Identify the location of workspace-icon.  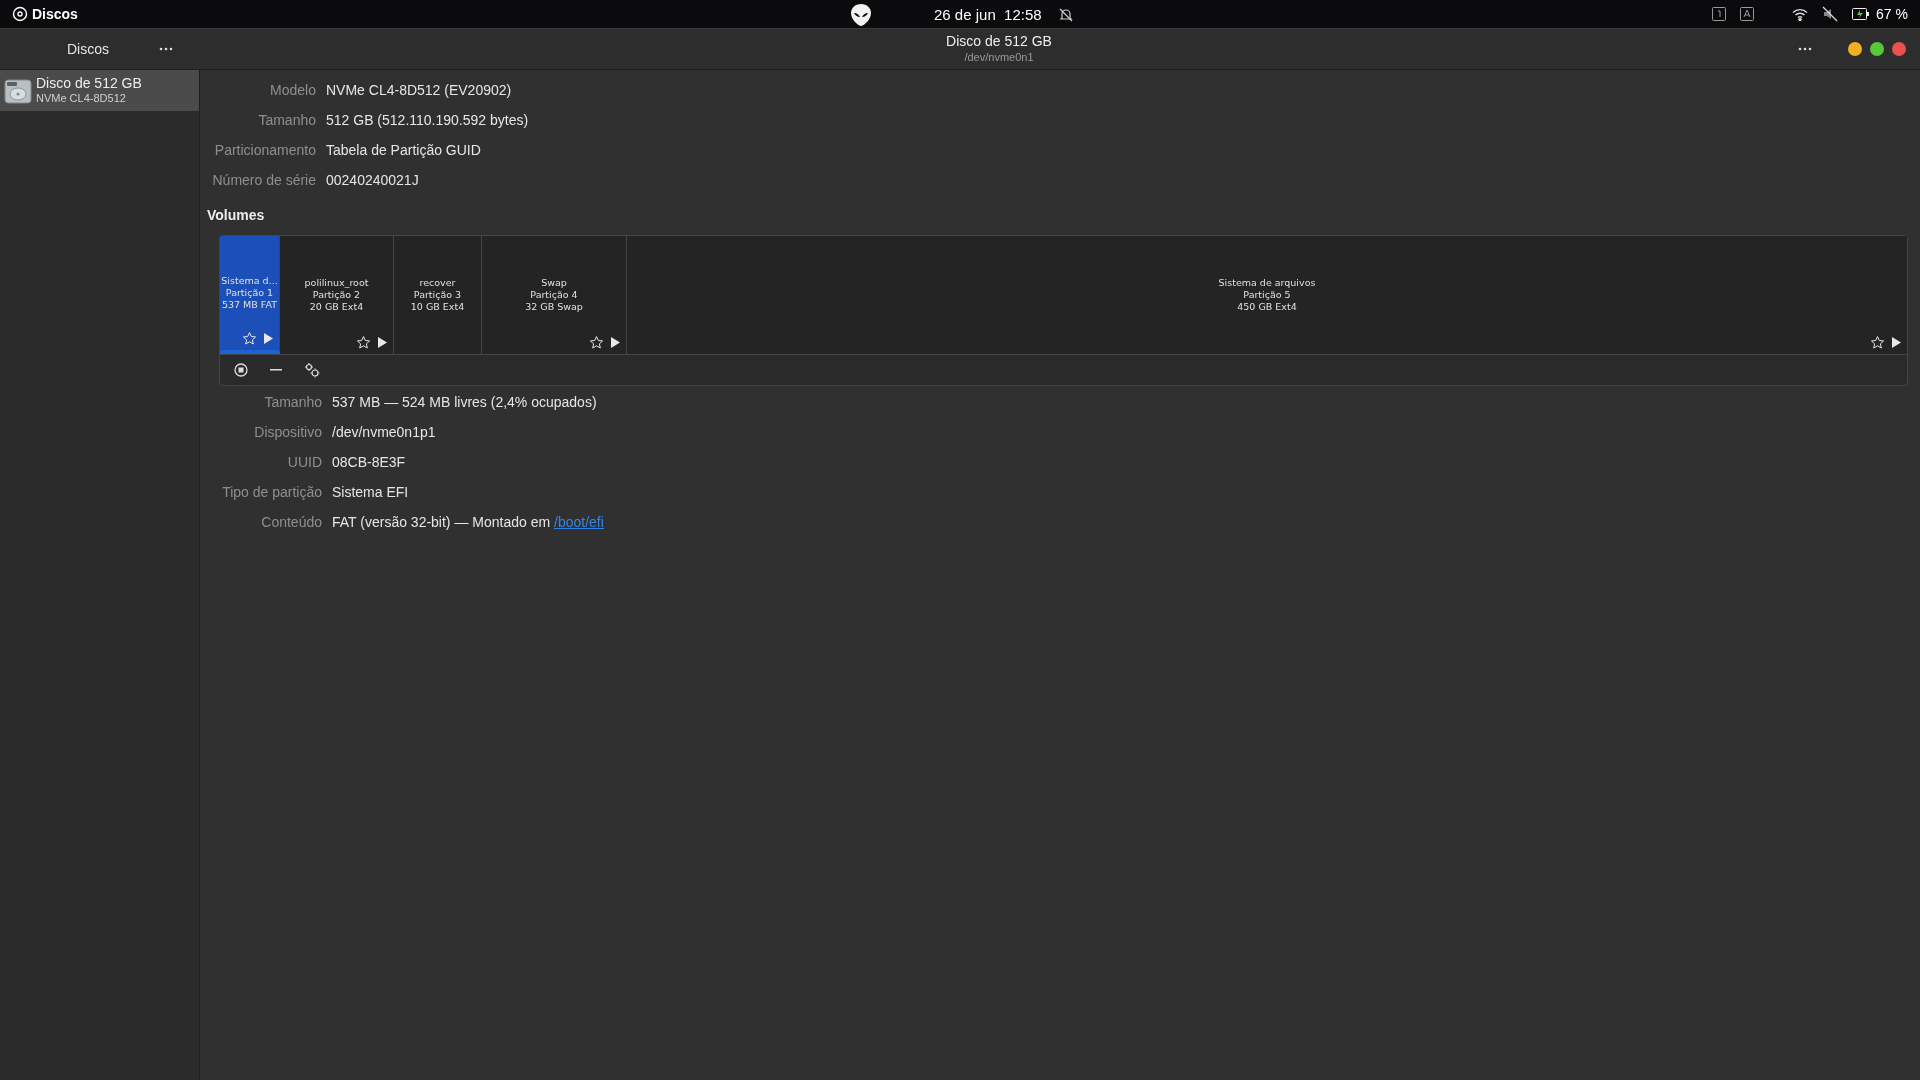
(1719, 14).